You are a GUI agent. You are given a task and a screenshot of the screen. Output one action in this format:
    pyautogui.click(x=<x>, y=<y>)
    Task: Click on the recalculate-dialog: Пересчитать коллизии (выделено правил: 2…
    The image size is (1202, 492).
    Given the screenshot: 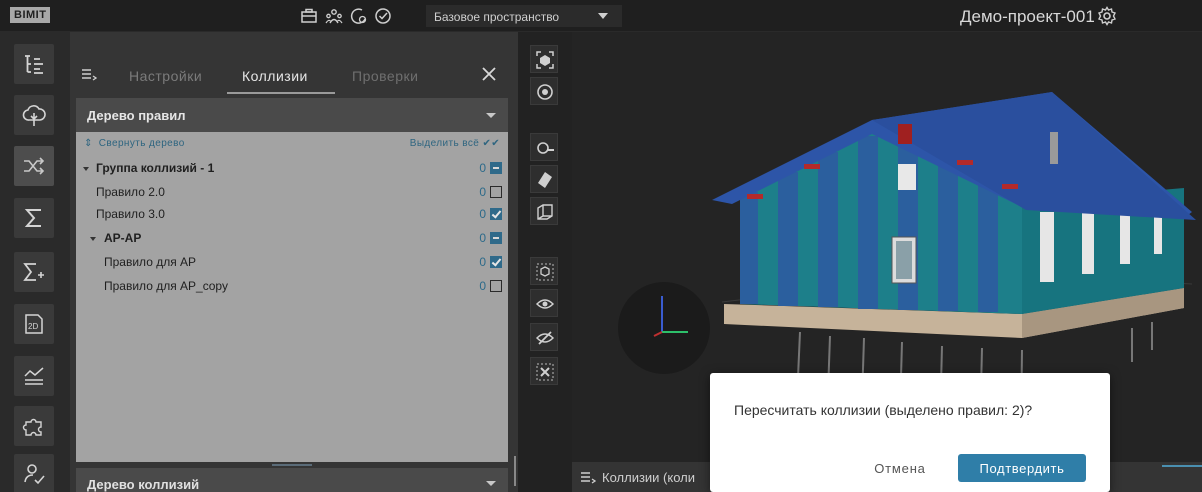 What is the action you would take?
    pyautogui.click(x=910, y=432)
    